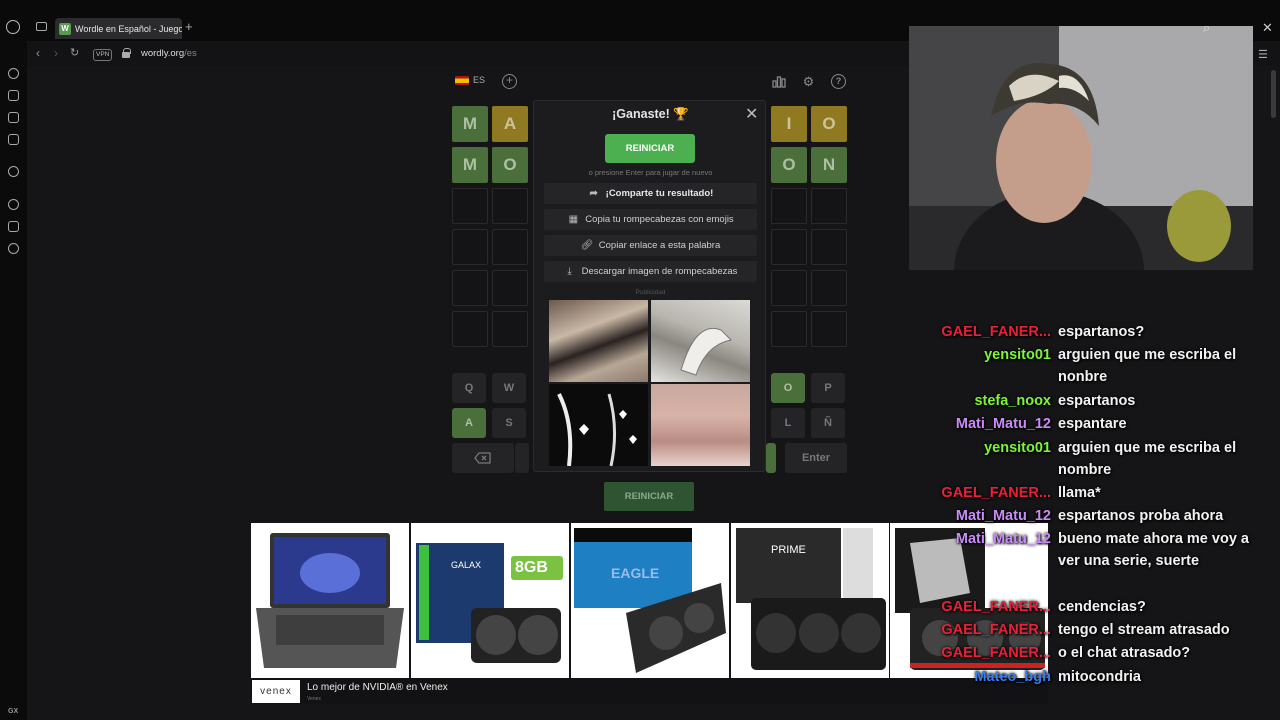  What do you see at coordinates (169, 53) in the screenshot?
I see `url-text: wordly.org/es` at bounding box center [169, 53].